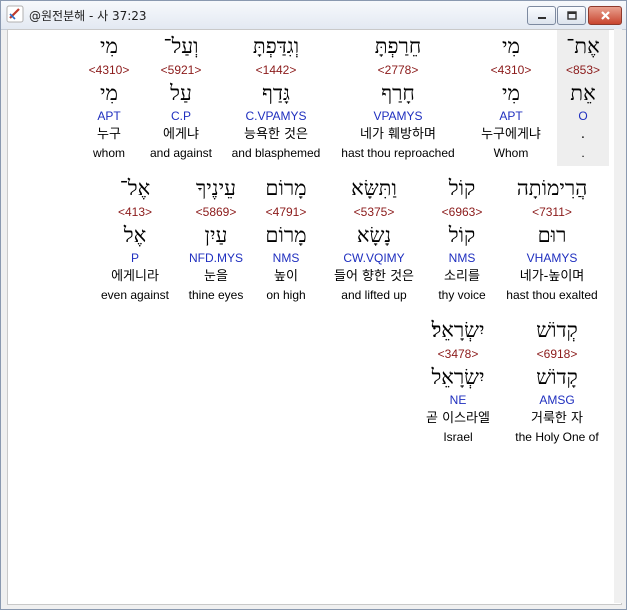 Image resolution: width=627 pixels, height=610 pixels. What do you see at coordinates (398, 93) in the screenshot?
I see `hebrew-lemma: חָרַף` at bounding box center [398, 93].